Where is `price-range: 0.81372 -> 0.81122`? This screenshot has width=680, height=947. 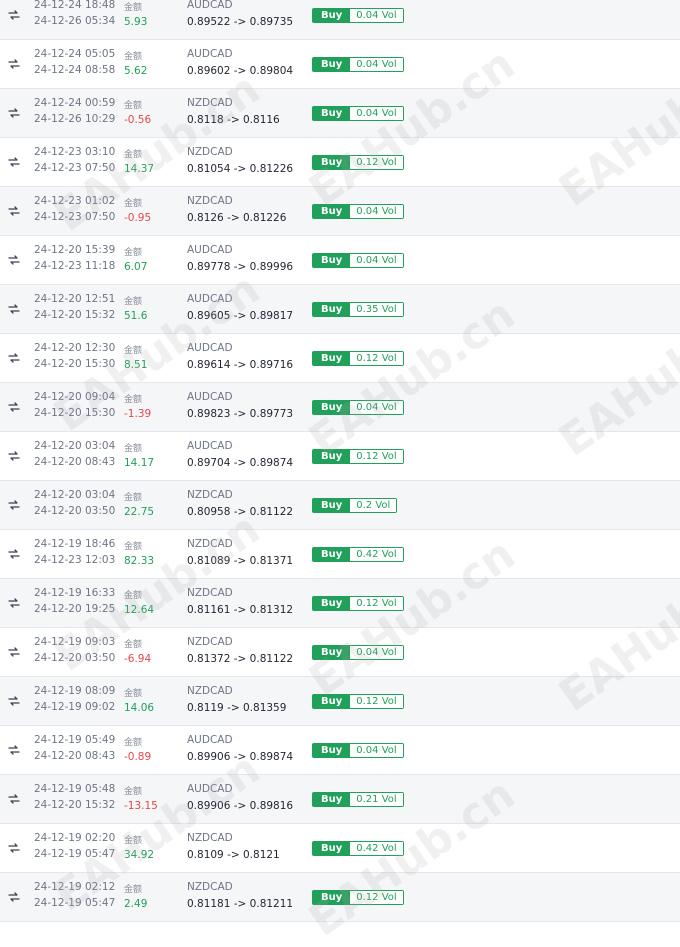 price-range: 0.81372 -> 0.81122 is located at coordinates (240, 659).